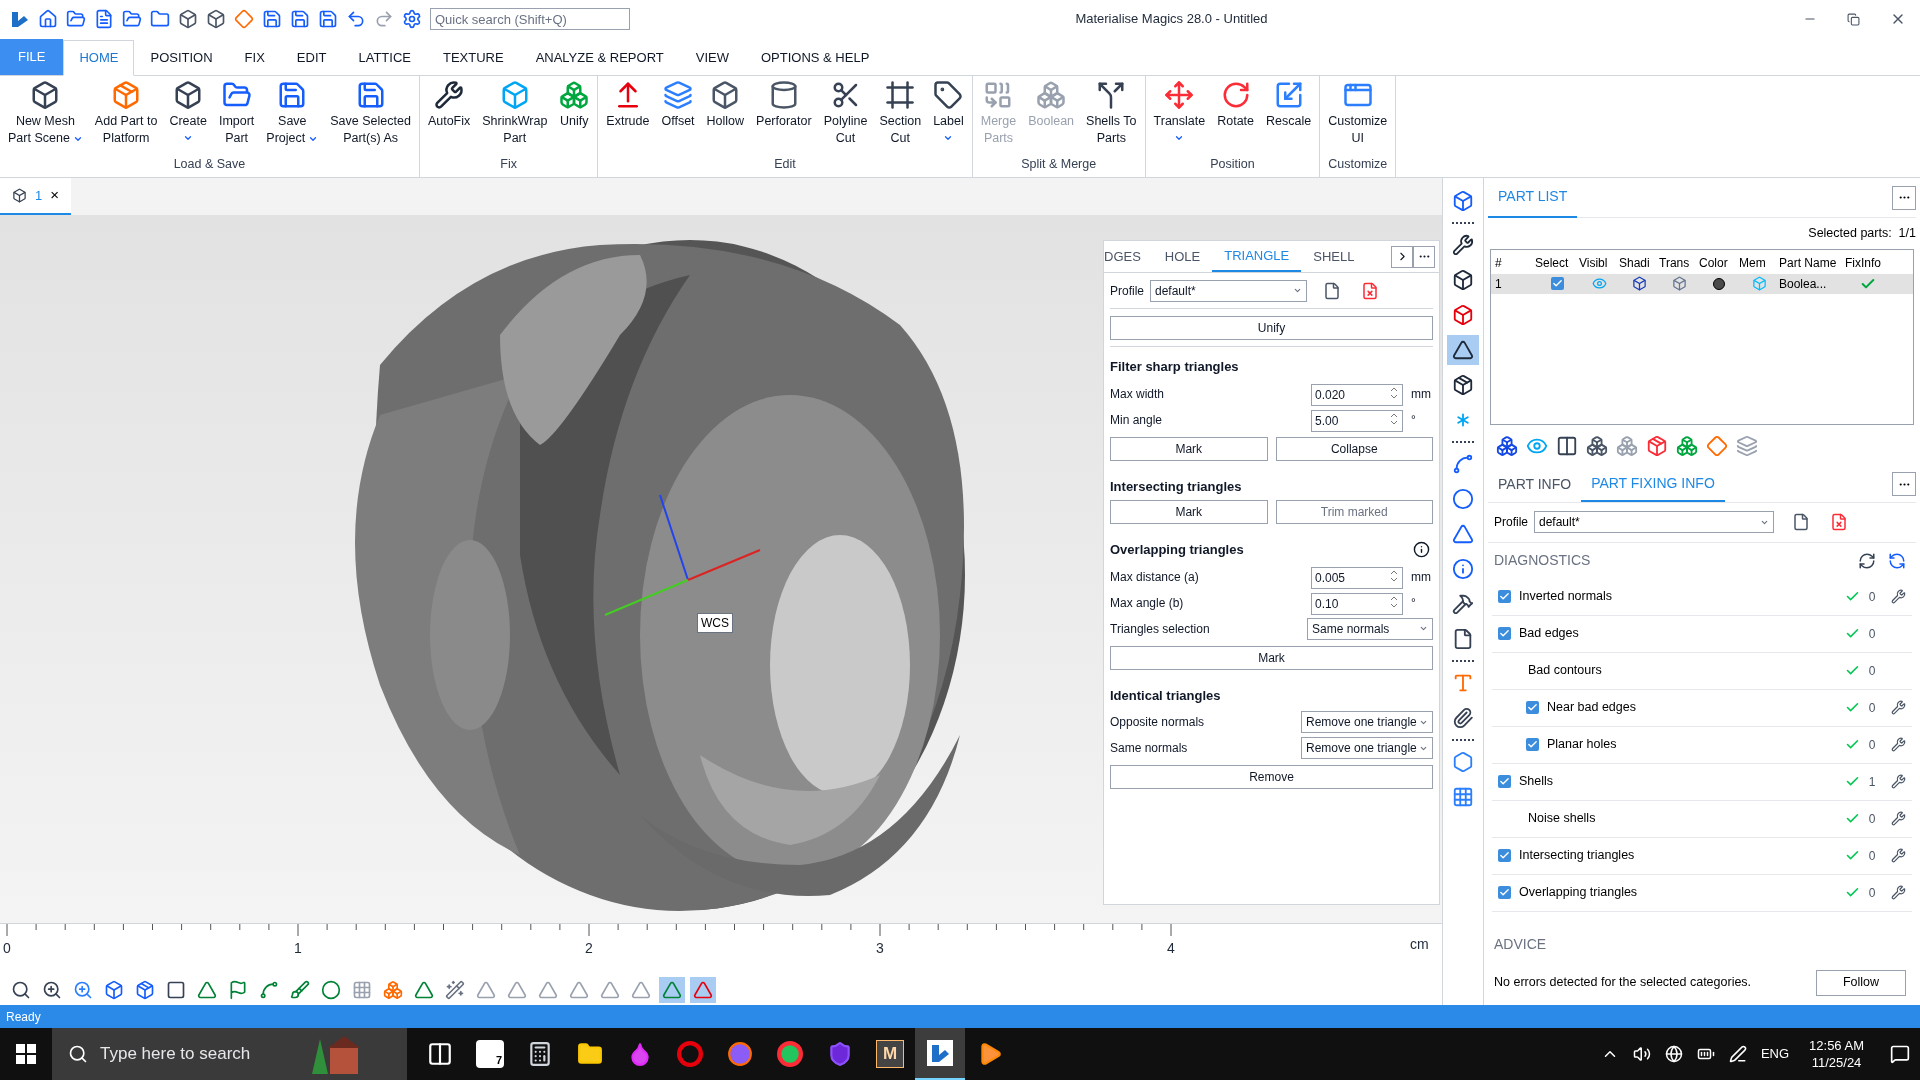  Describe the element at coordinates (440, 1054) in the screenshot. I see `task-view-icon` at that location.